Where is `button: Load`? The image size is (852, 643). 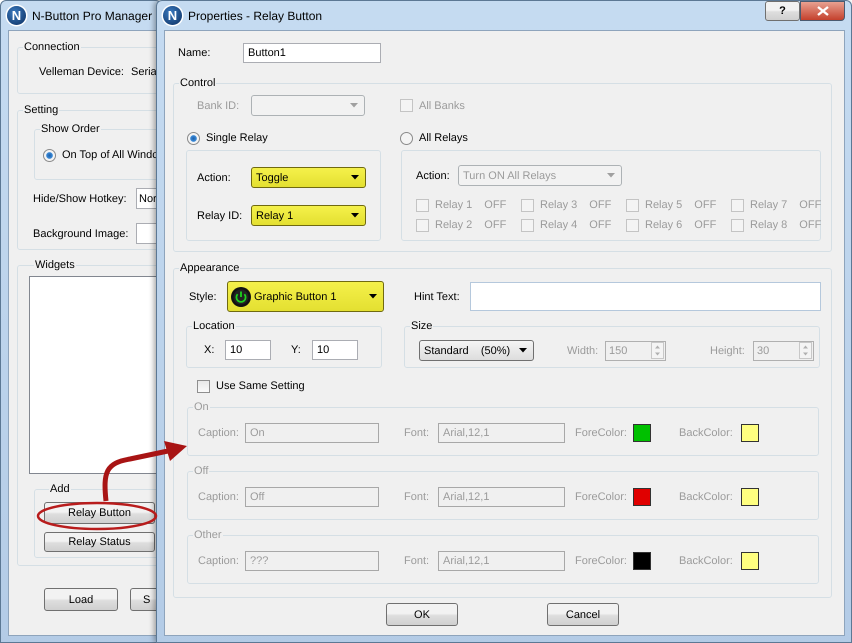 button: Load is located at coordinates (81, 599).